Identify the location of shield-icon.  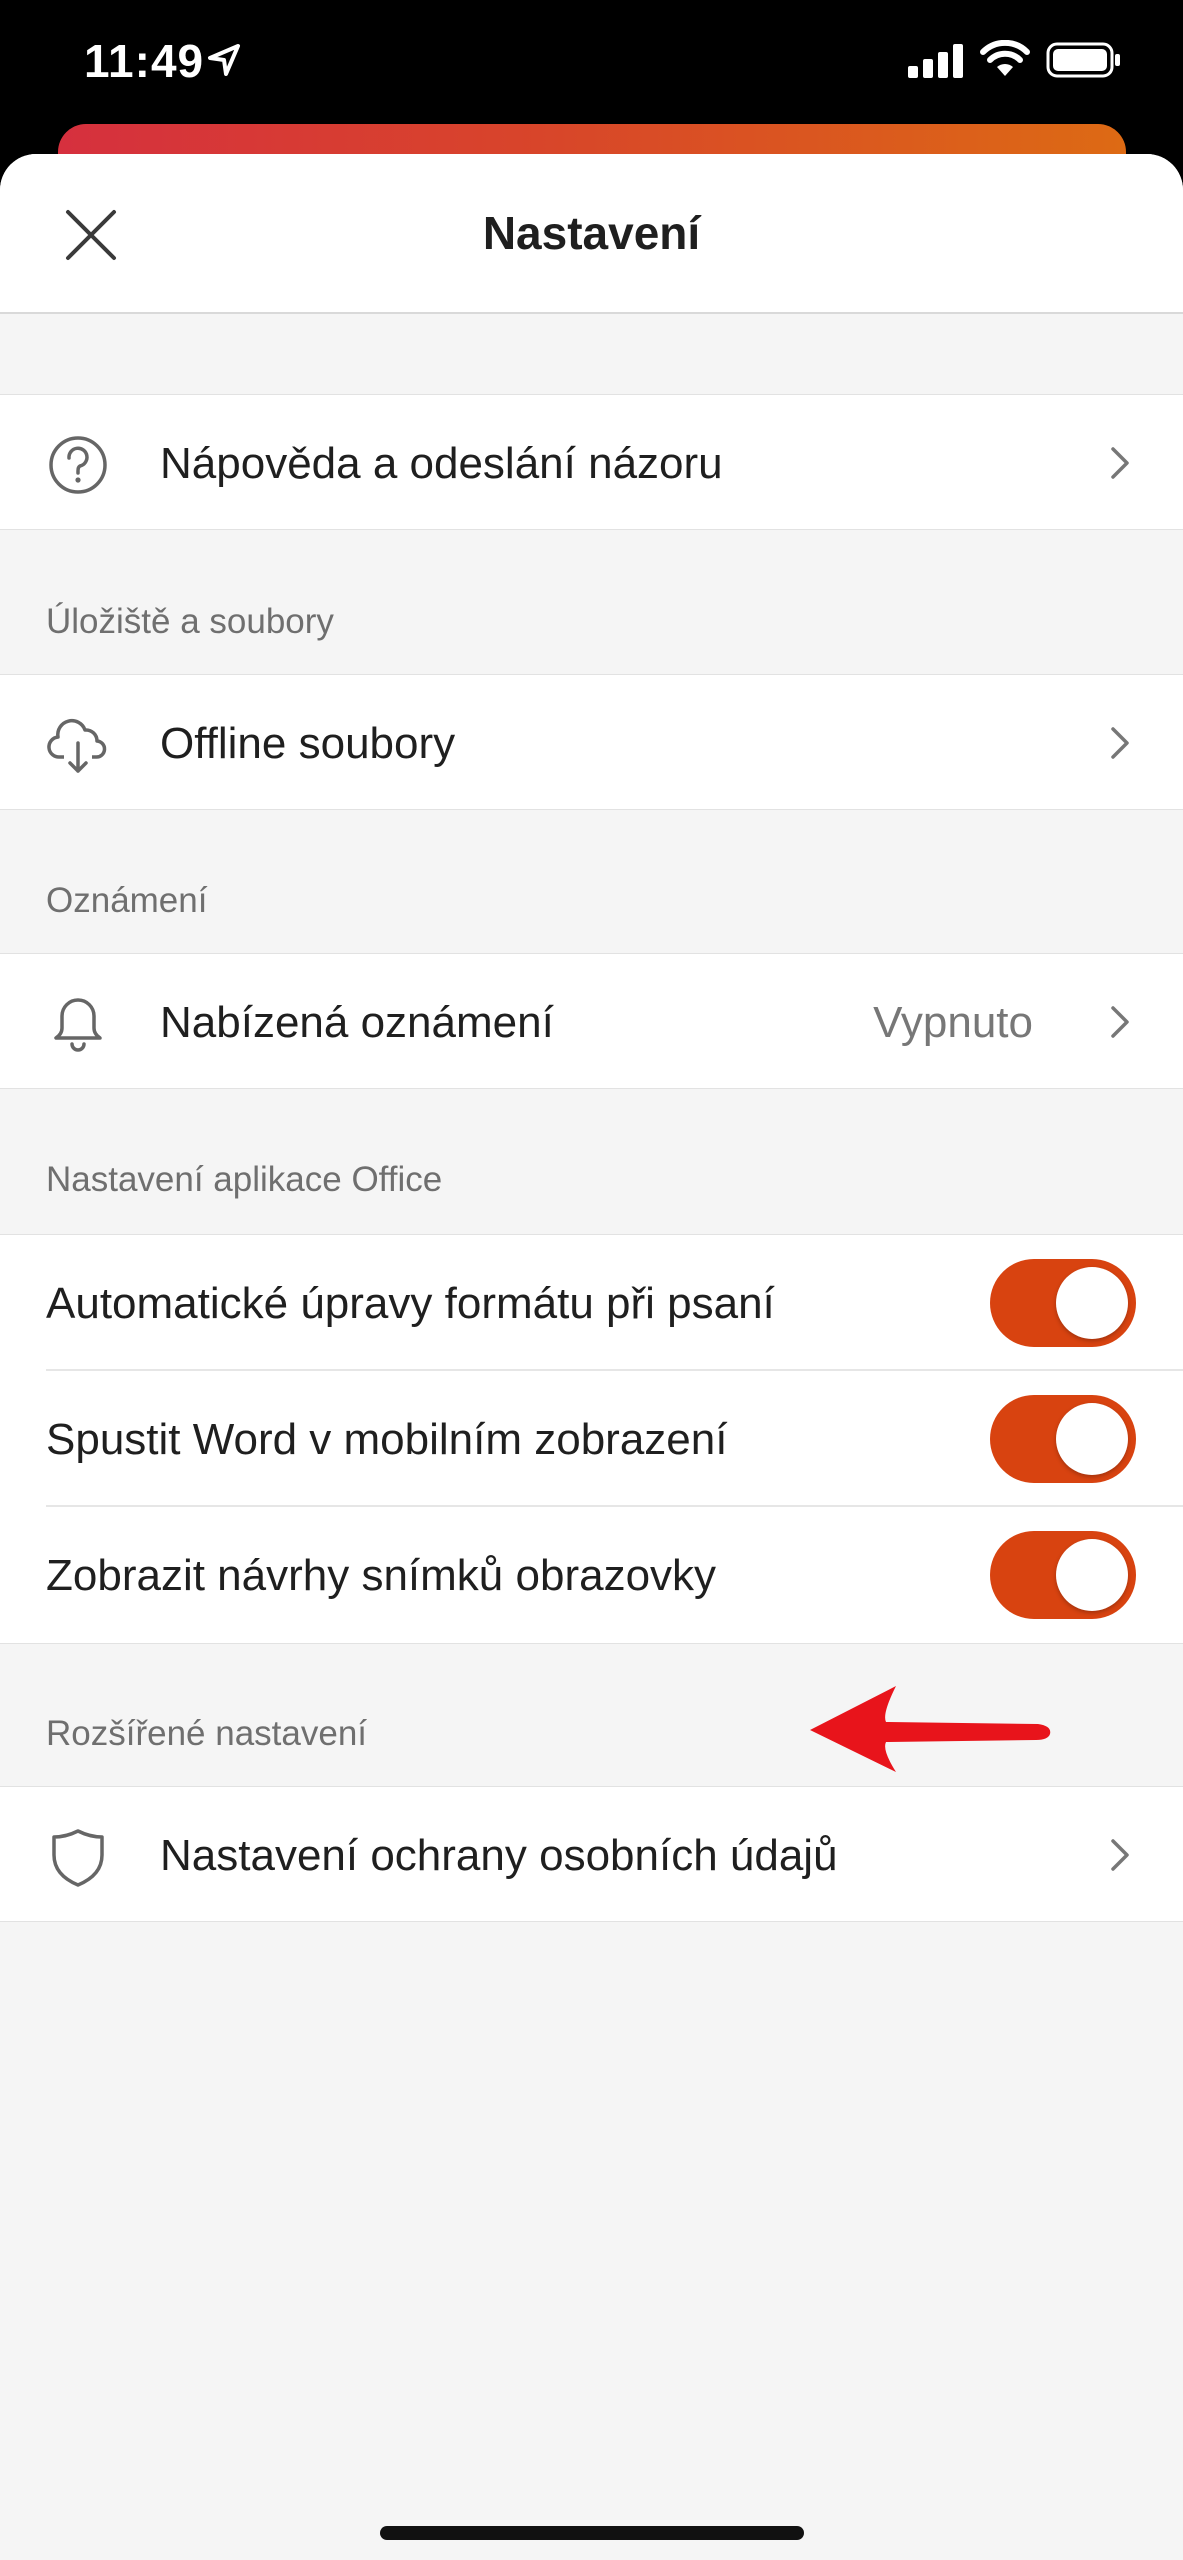
(78, 1858).